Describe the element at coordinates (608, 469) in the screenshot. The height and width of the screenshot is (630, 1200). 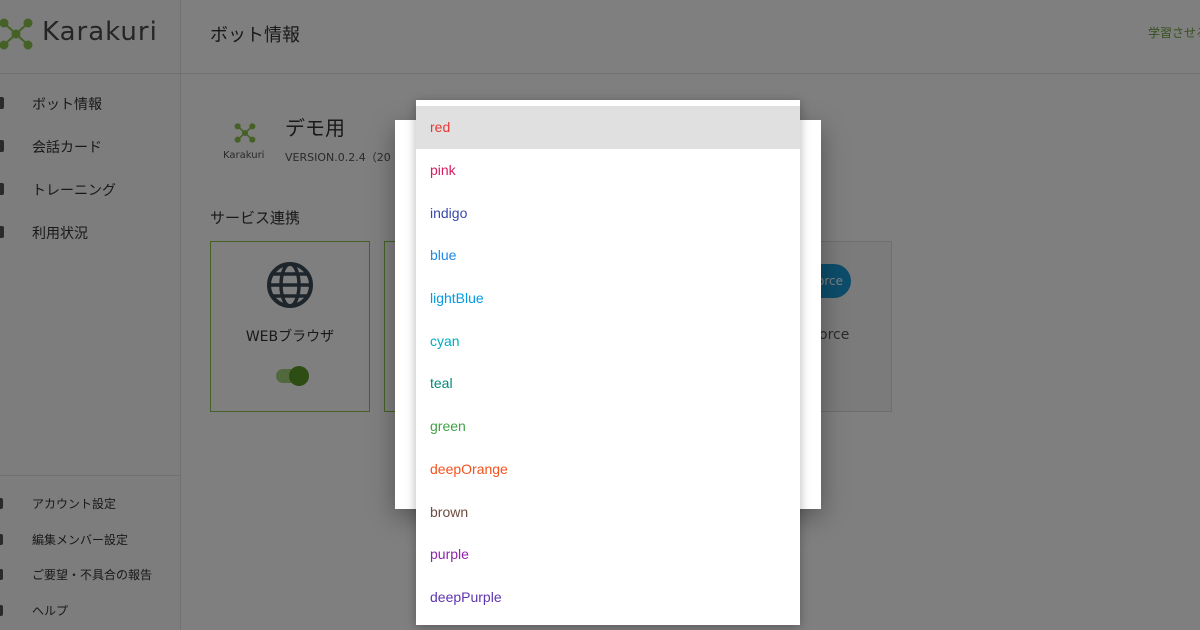
I see `dropdown-option-deepOrange: deepOrange` at that location.